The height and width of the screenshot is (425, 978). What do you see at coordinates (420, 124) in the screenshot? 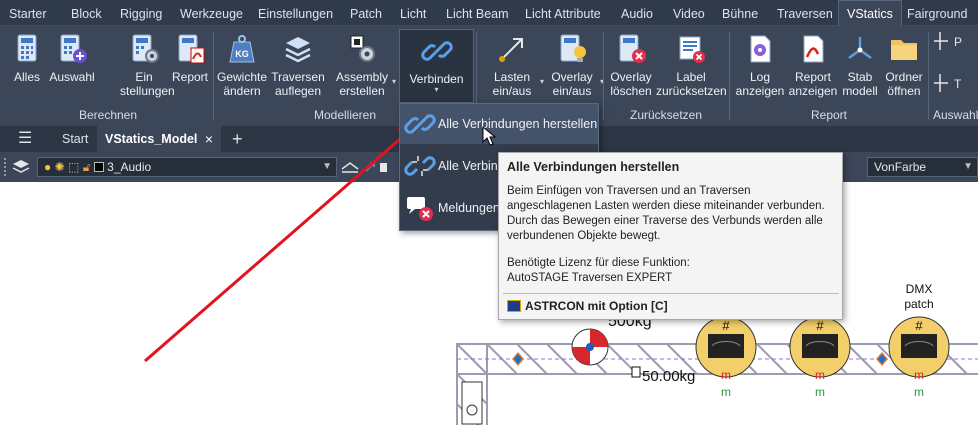
I see `link-icon` at bounding box center [420, 124].